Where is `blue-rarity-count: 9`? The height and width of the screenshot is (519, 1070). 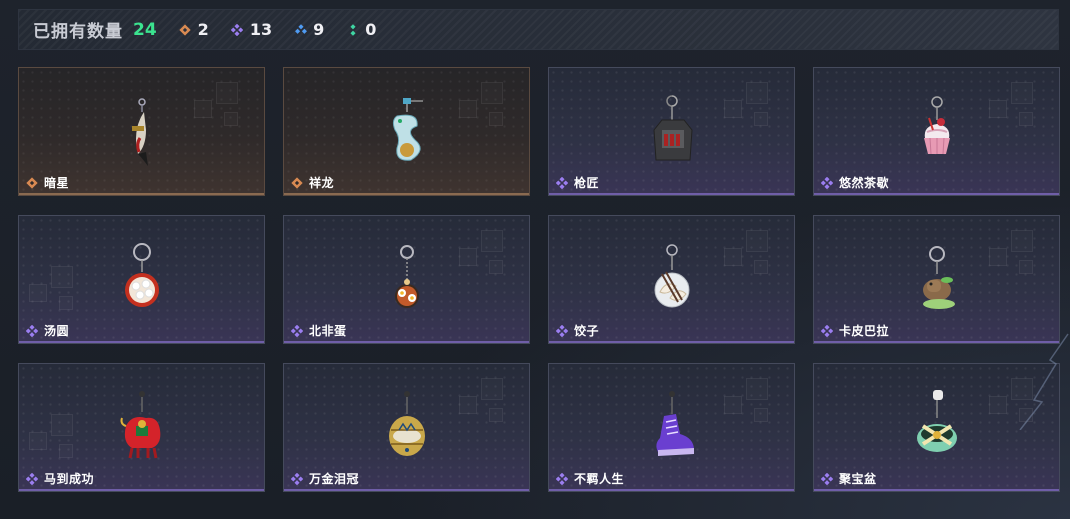
blue-rarity-count: 9 is located at coordinates (319, 29).